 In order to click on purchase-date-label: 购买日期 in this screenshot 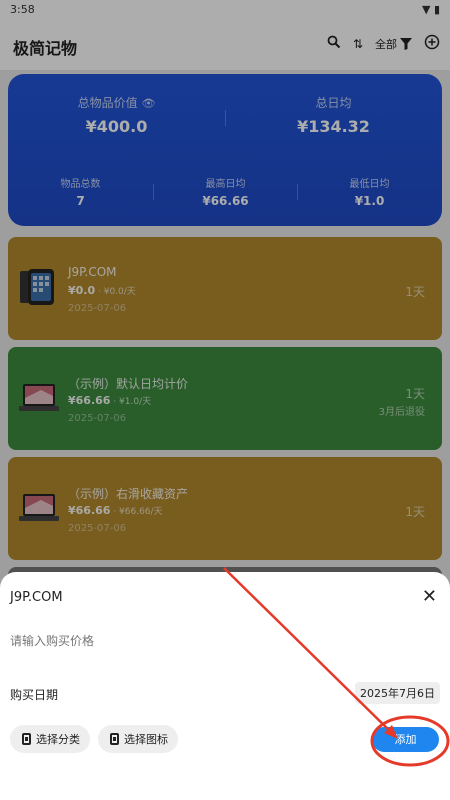, I will do `click(34, 695)`.